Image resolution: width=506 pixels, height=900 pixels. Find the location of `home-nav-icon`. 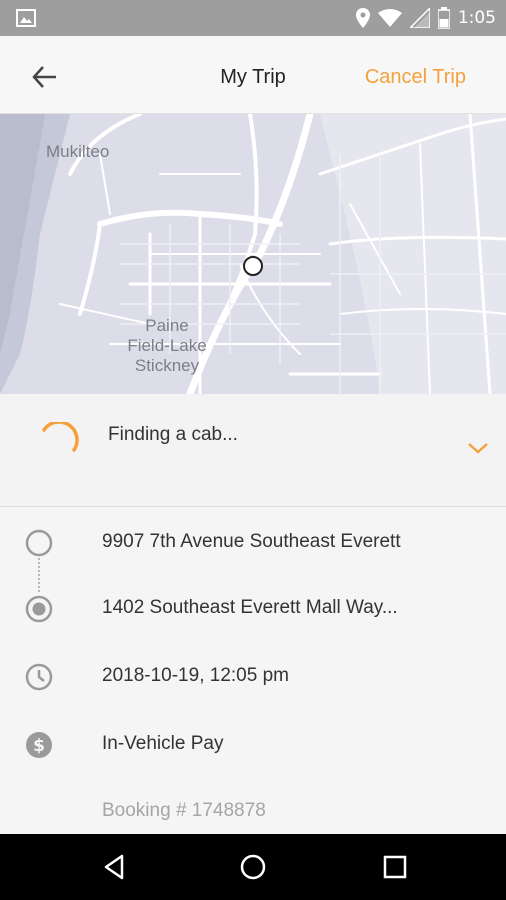

home-nav-icon is located at coordinates (253, 867).